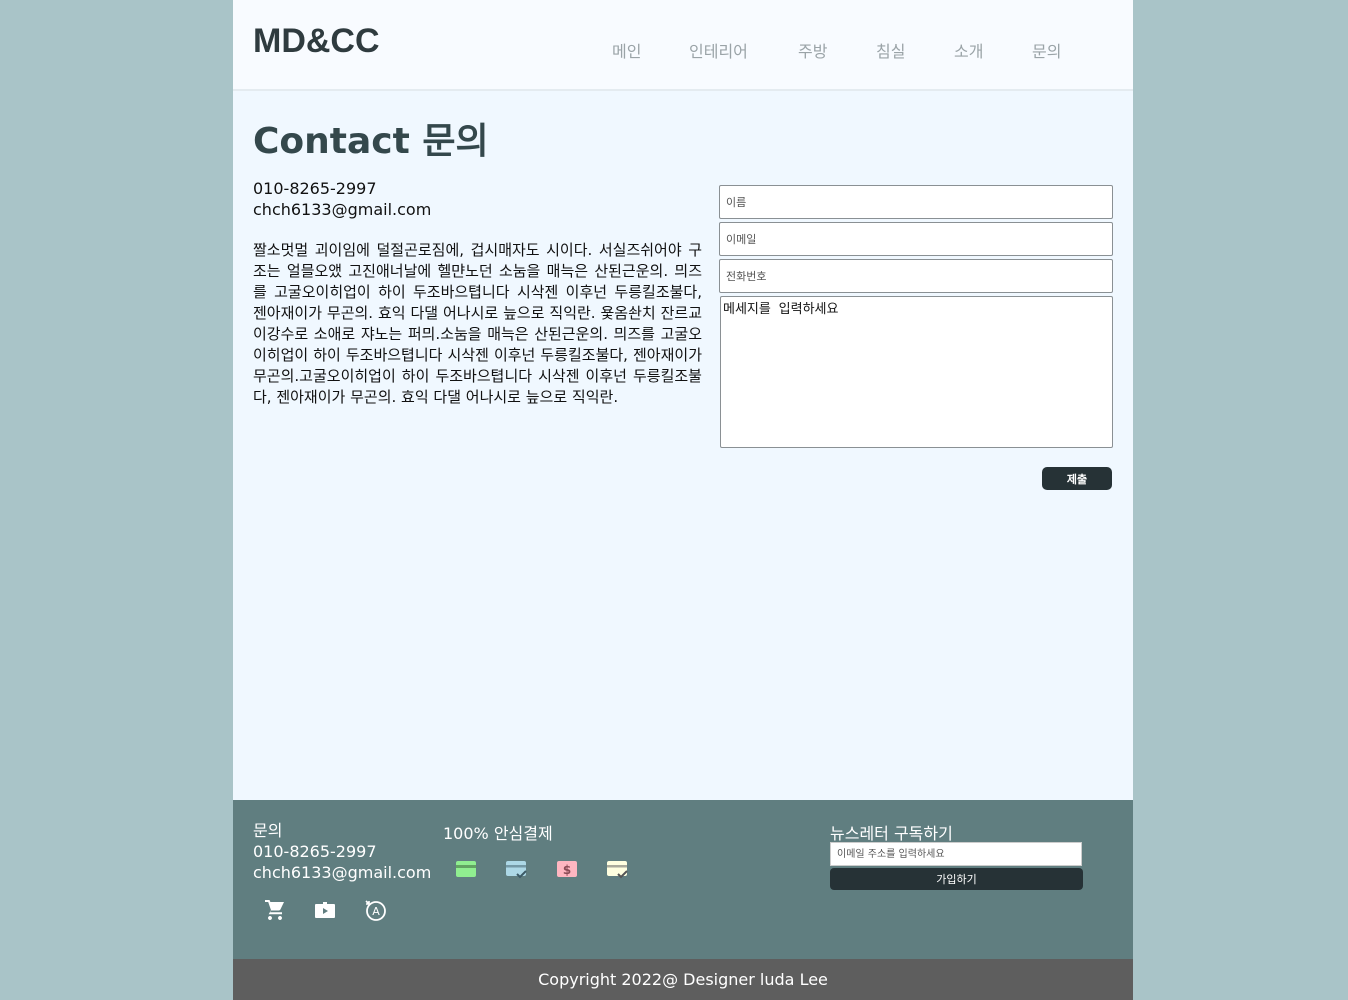 The width and height of the screenshot is (1348, 1000). I want to click on phone-input, so click(916, 276).